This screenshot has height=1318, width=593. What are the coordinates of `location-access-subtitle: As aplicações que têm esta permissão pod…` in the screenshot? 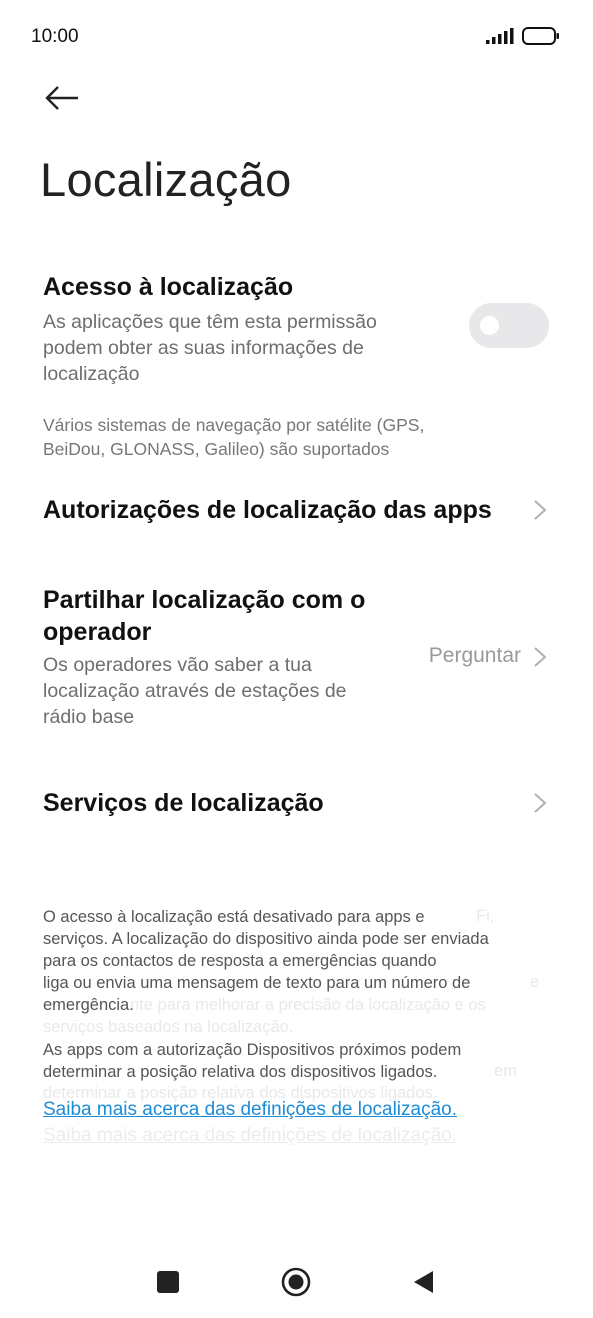 It's located at (210, 348).